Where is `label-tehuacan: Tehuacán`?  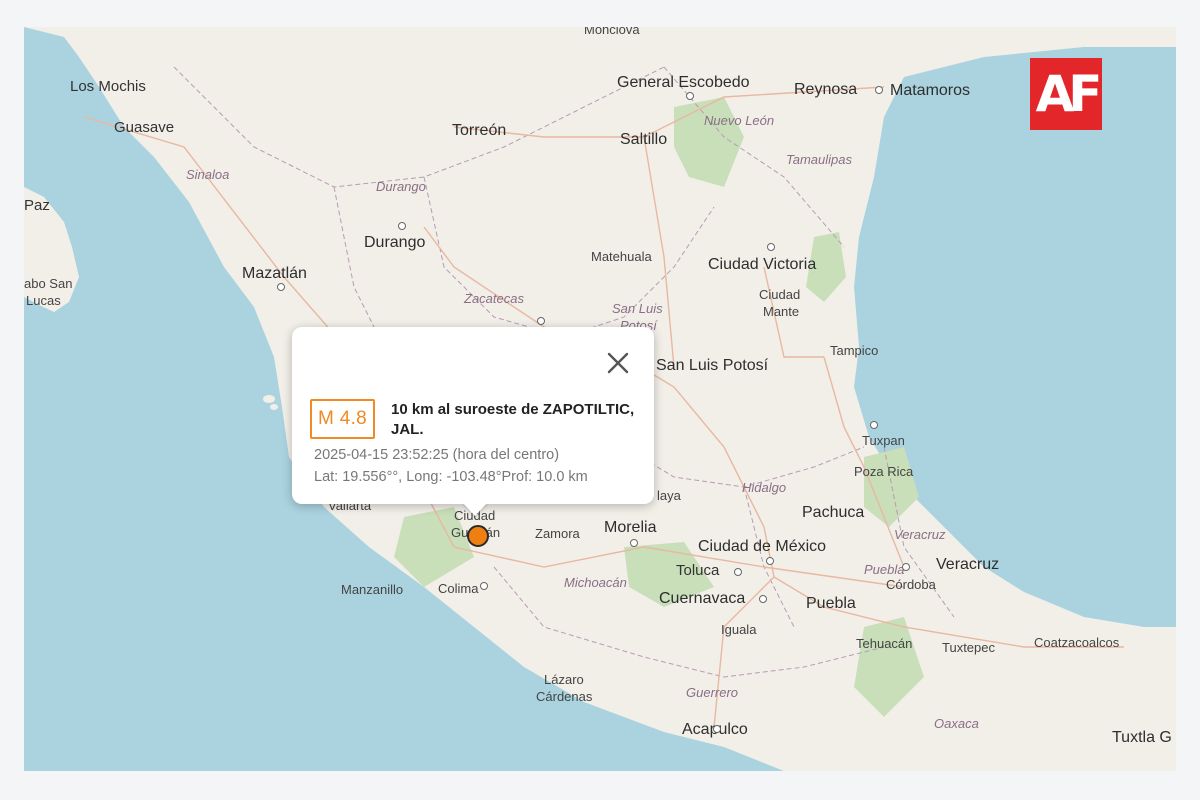 label-tehuacan: Tehuacán is located at coordinates (884, 643).